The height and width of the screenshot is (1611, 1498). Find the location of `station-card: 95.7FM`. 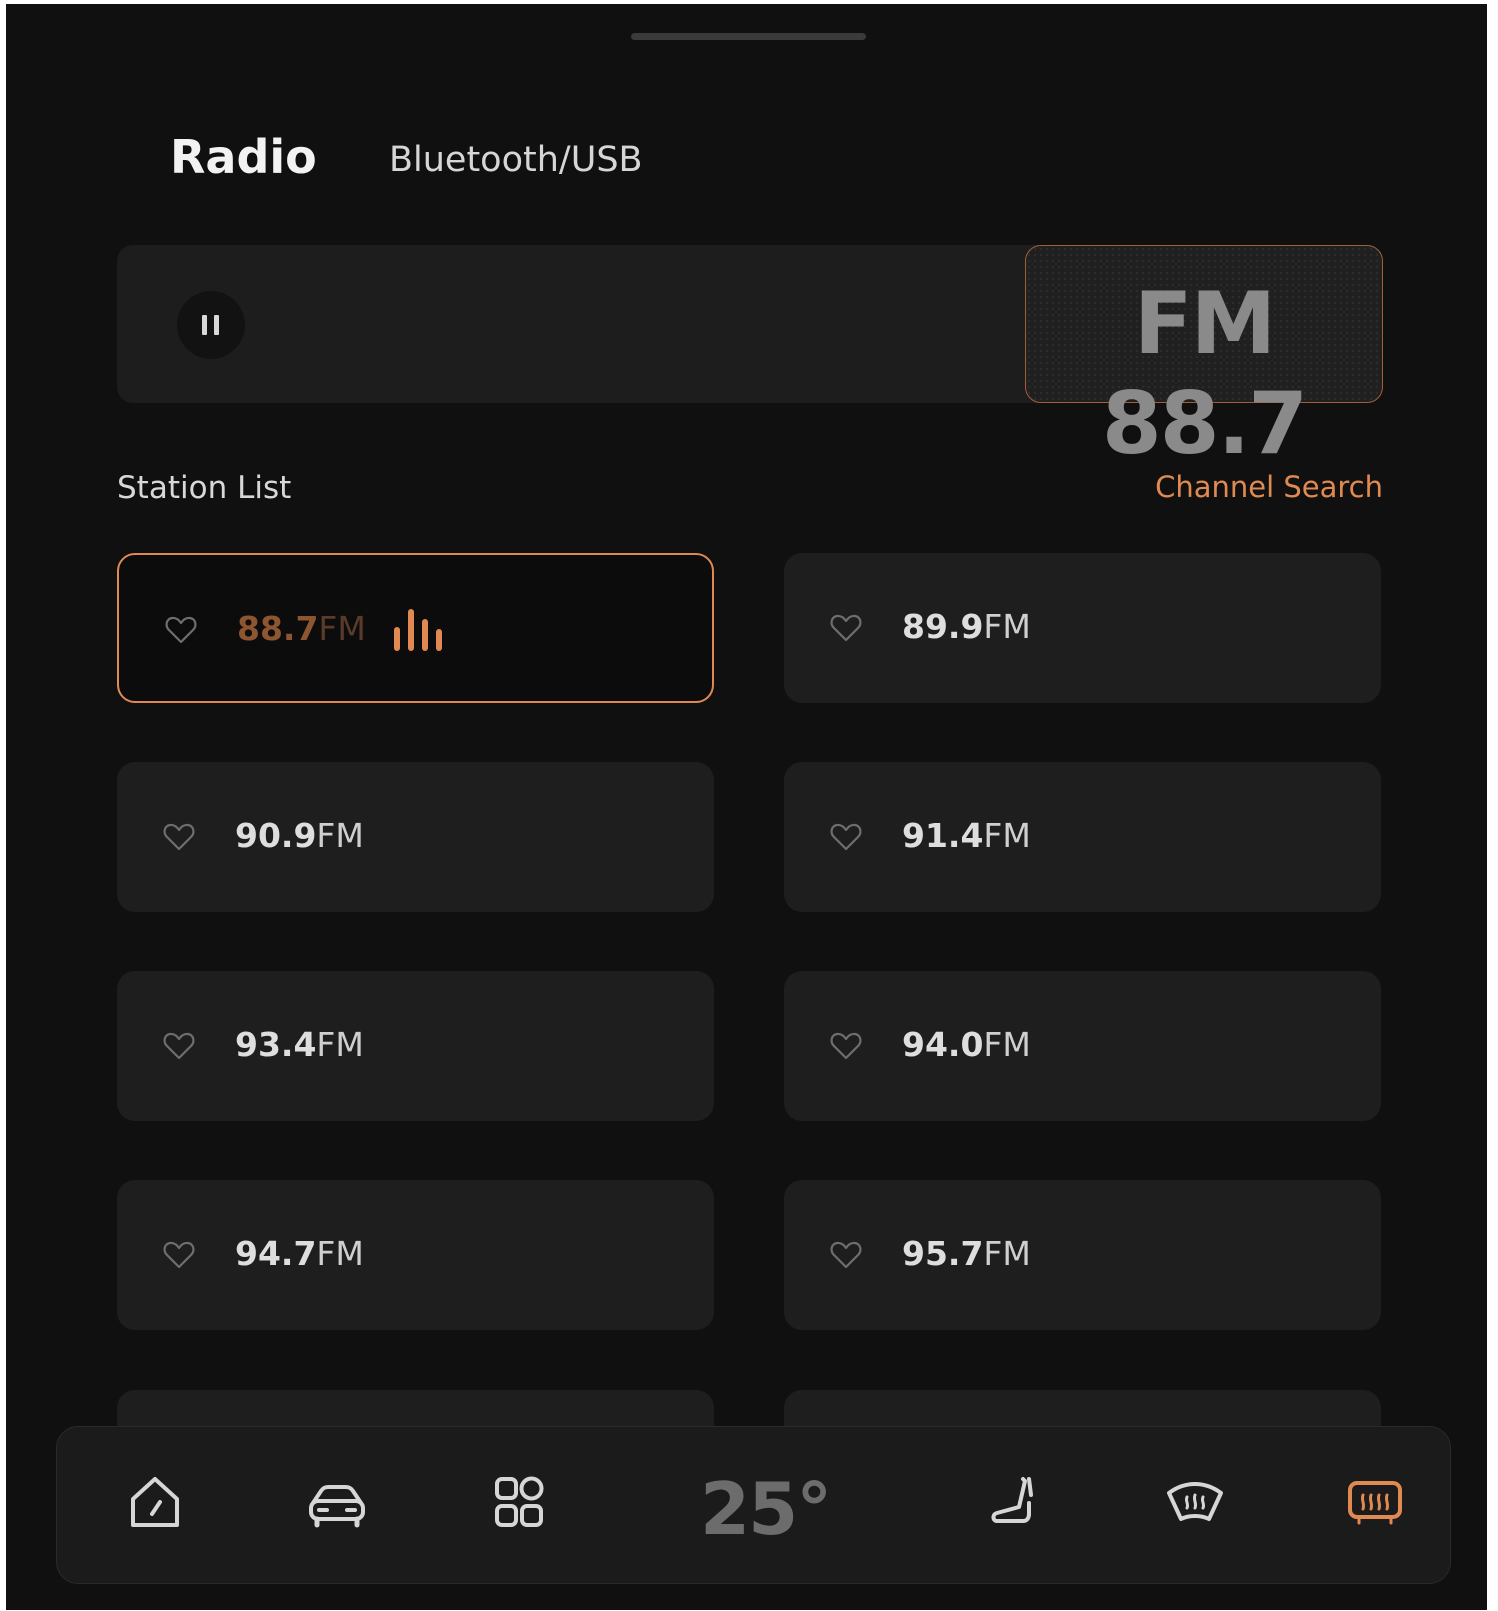

station-card: 95.7FM is located at coordinates (1082, 1255).